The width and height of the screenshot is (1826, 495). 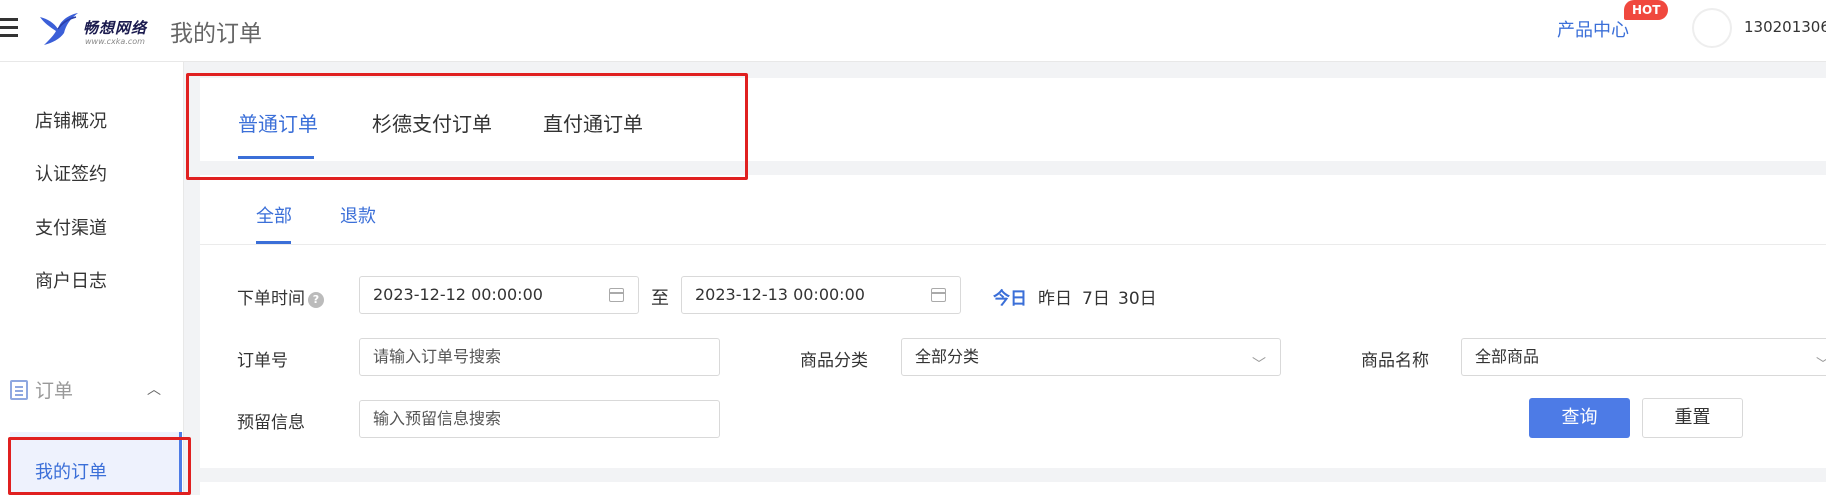 I want to click on sidebar-item-certification: 认证签约, so click(x=71, y=173).